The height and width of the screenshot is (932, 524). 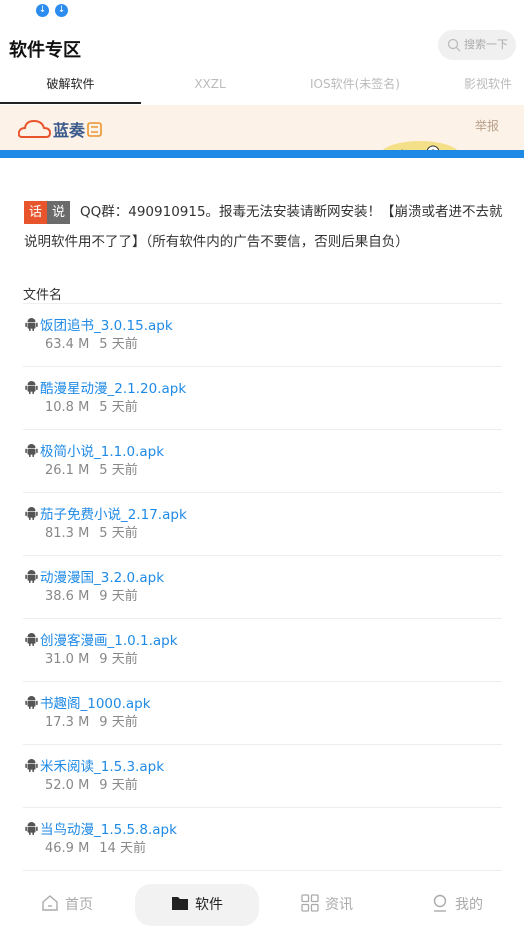 What do you see at coordinates (70, 85) in the screenshot?
I see `tab-cracked-software: 破解软件` at bounding box center [70, 85].